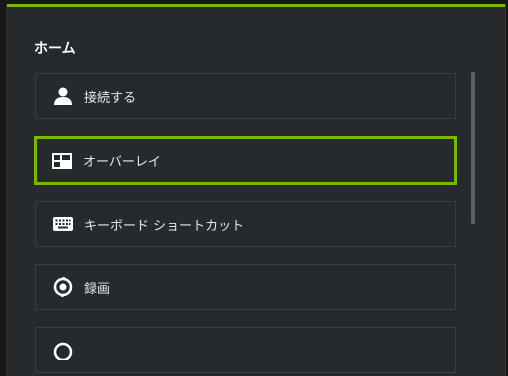  Describe the element at coordinates (245, 96) in the screenshot. I see `menu-item-connect: 接続する` at that location.